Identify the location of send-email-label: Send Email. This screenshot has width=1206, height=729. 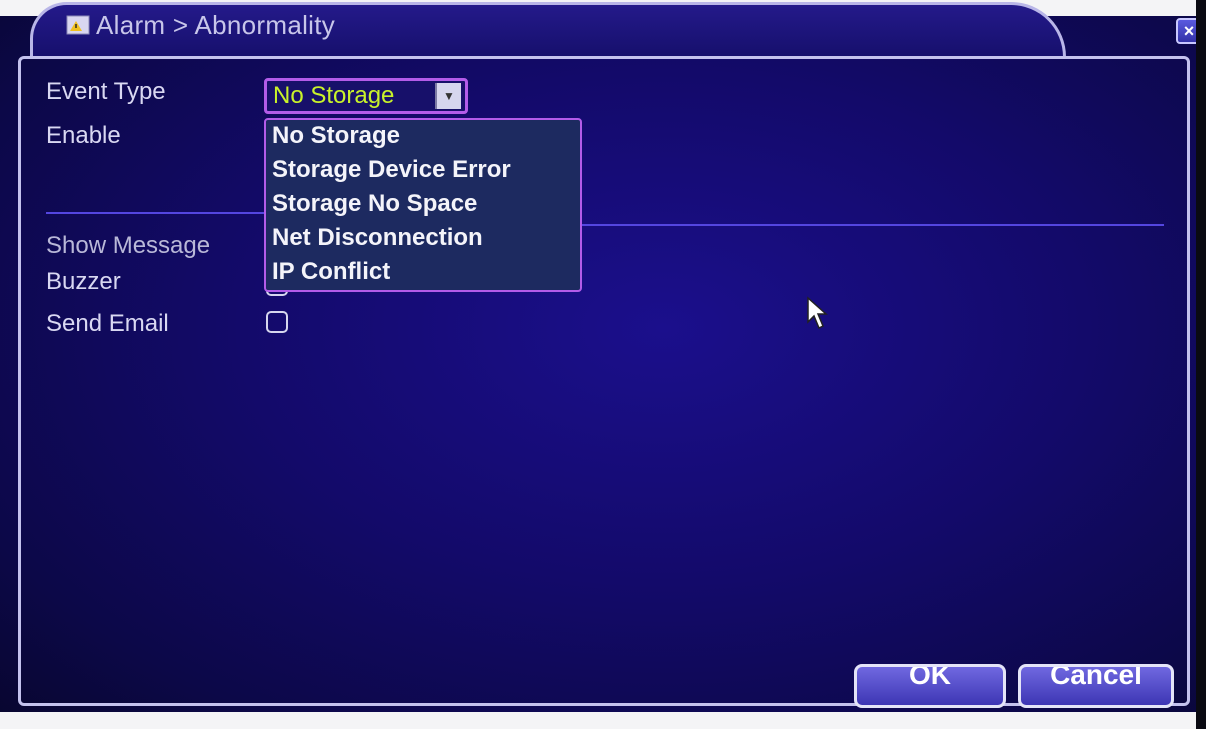
(107, 323).